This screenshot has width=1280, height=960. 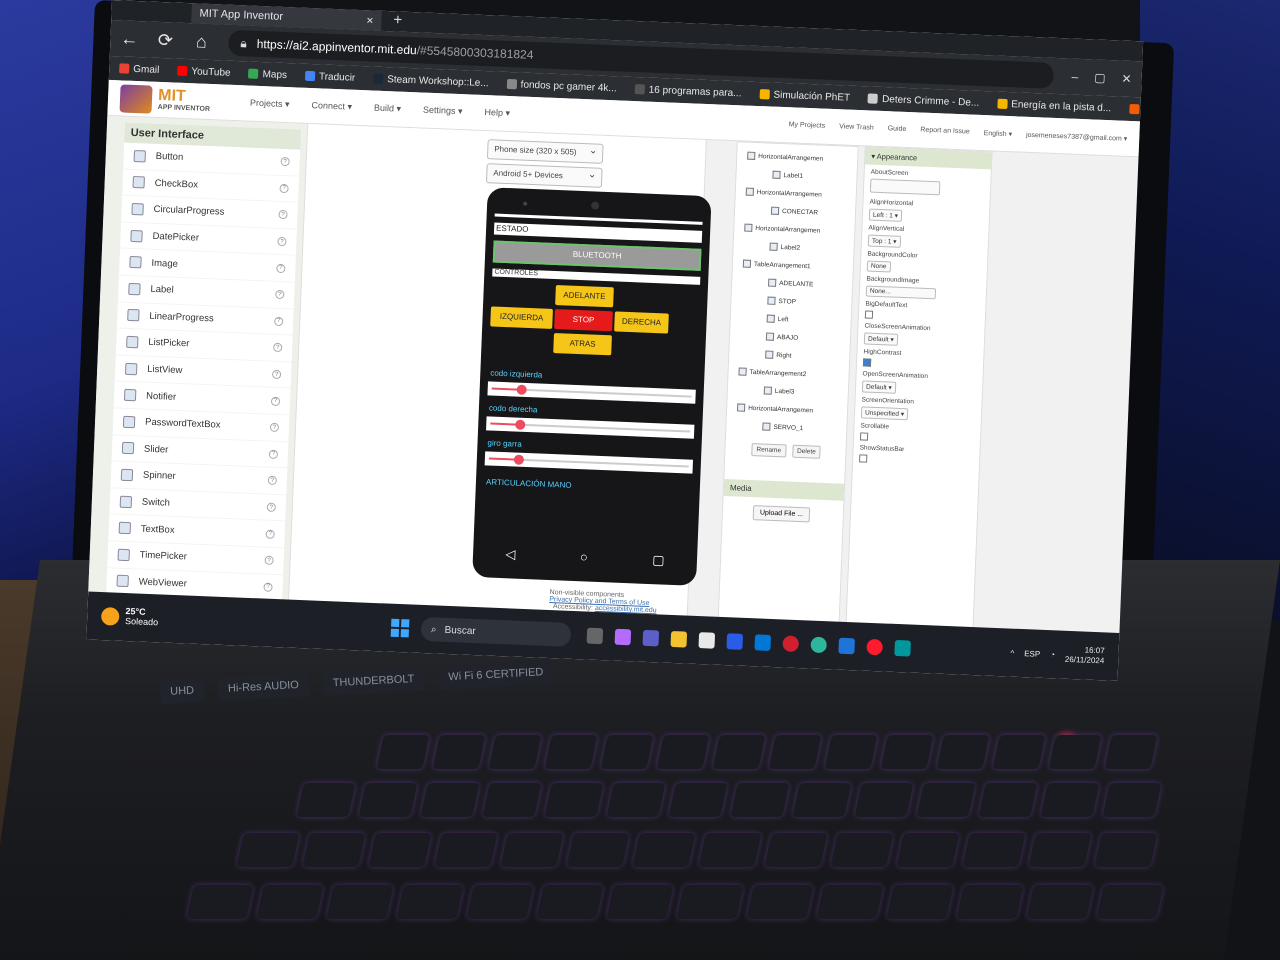 What do you see at coordinates (878, 387) in the screenshot?
I see `open-anim-select: Default ▾` at bounding box center [878, 387].